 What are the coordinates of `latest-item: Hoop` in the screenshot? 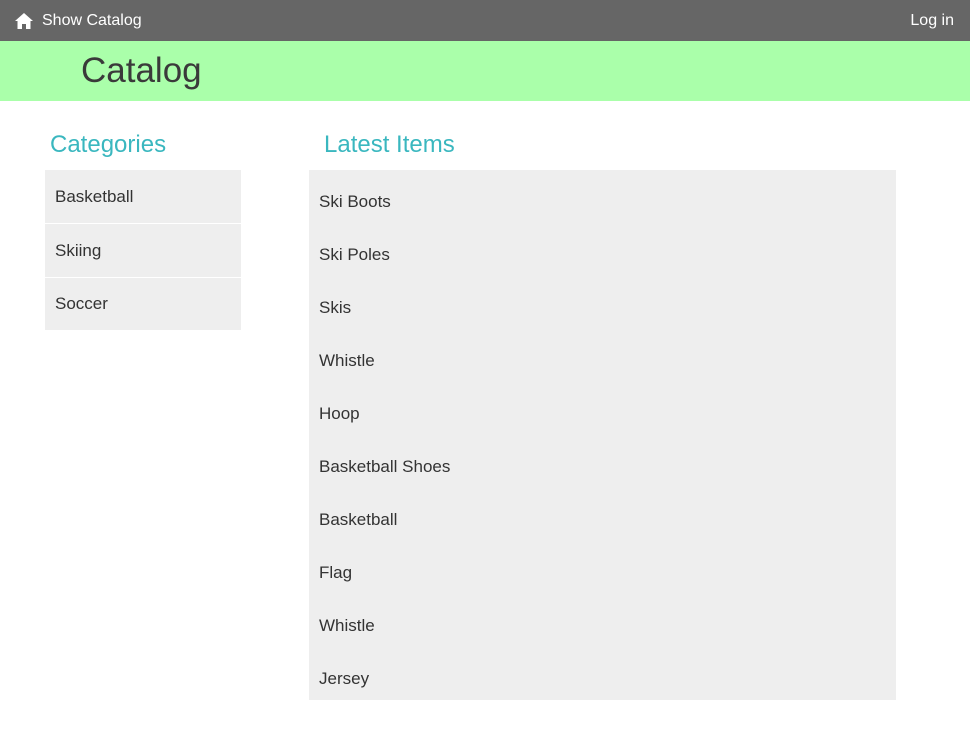 It's located at (602, 413).